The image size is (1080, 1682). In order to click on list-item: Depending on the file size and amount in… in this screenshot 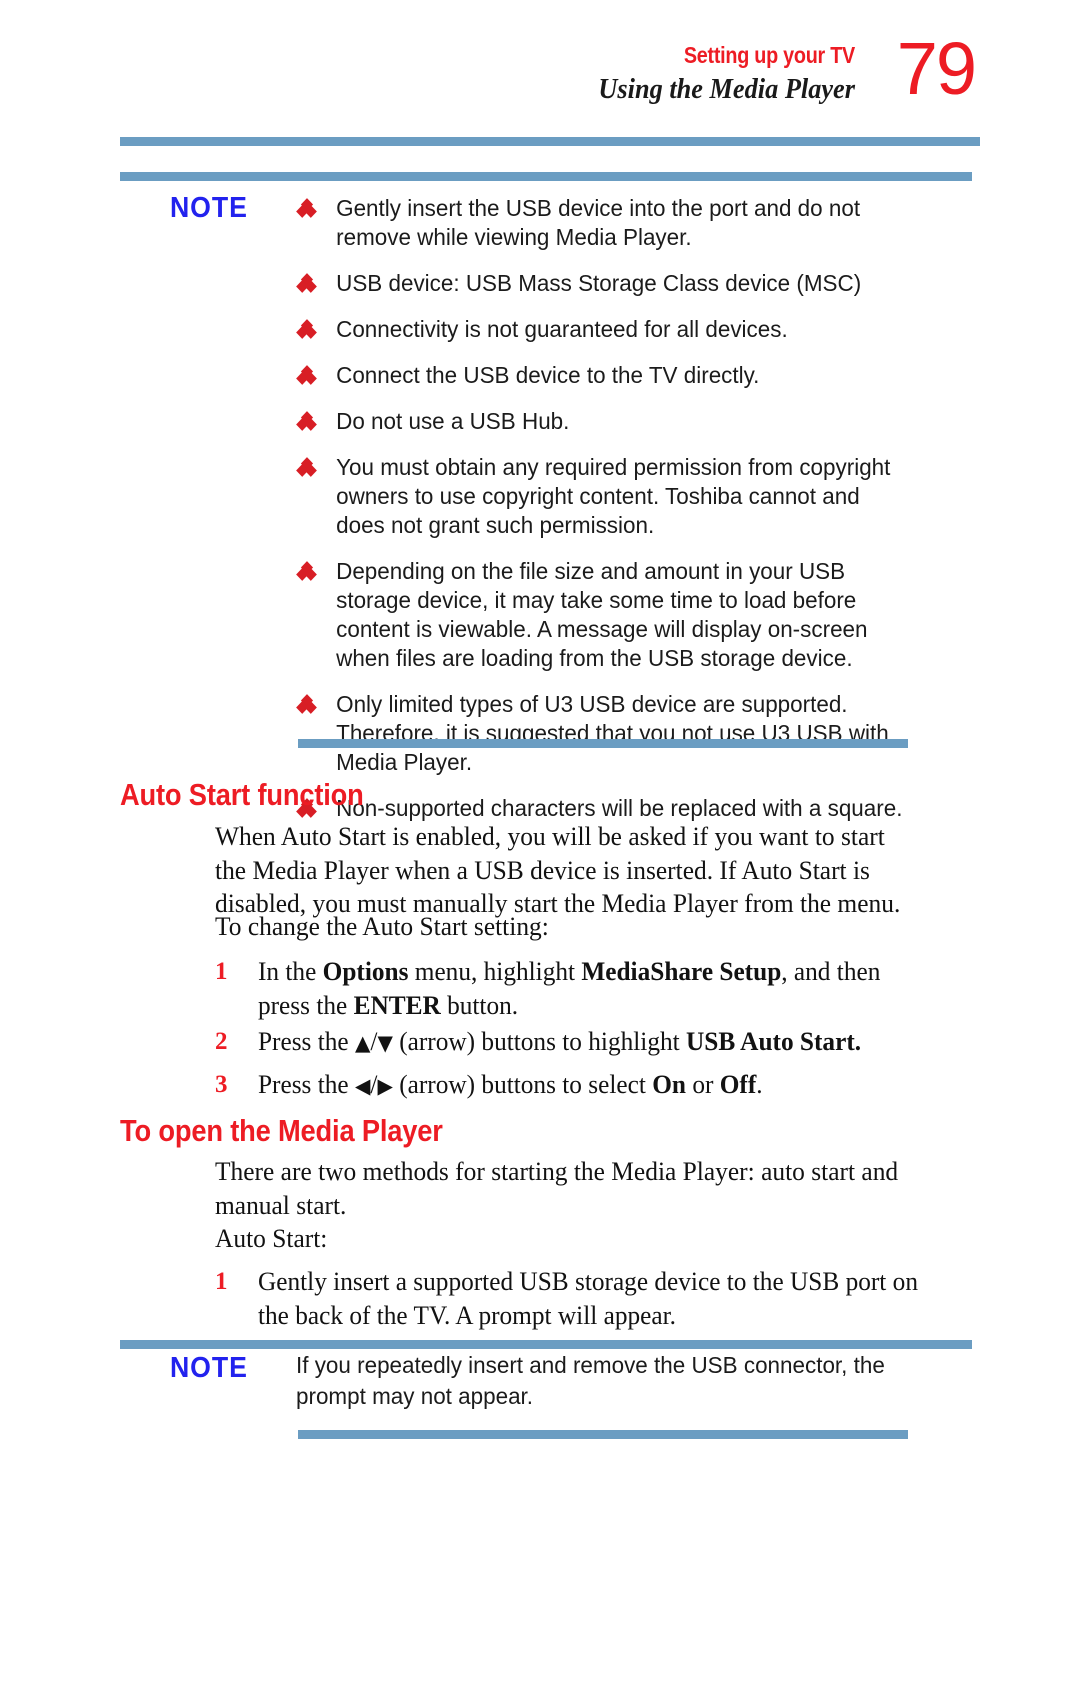, I will do `click(601, 615)`.